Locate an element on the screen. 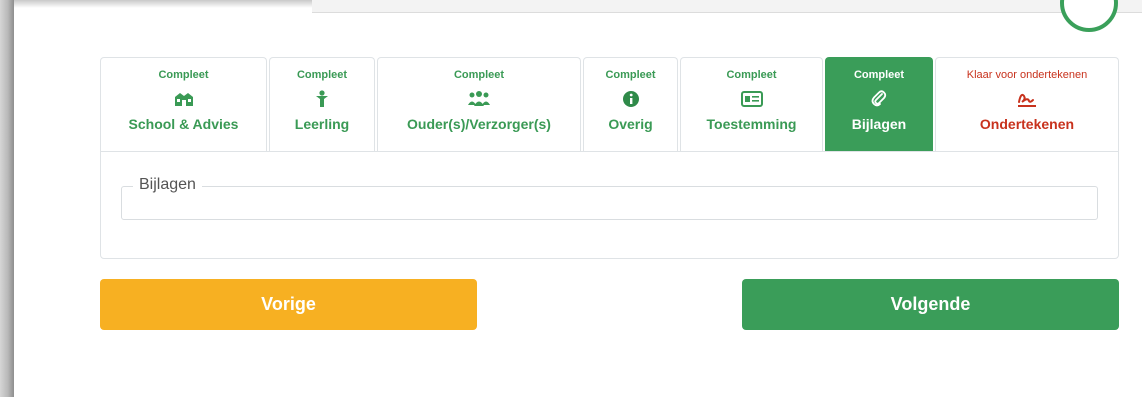 The height and width of the screenshot is (397, 1142). tab-label: Ouder(s)/Verzorger(s) is located at coordinates (479, 124).